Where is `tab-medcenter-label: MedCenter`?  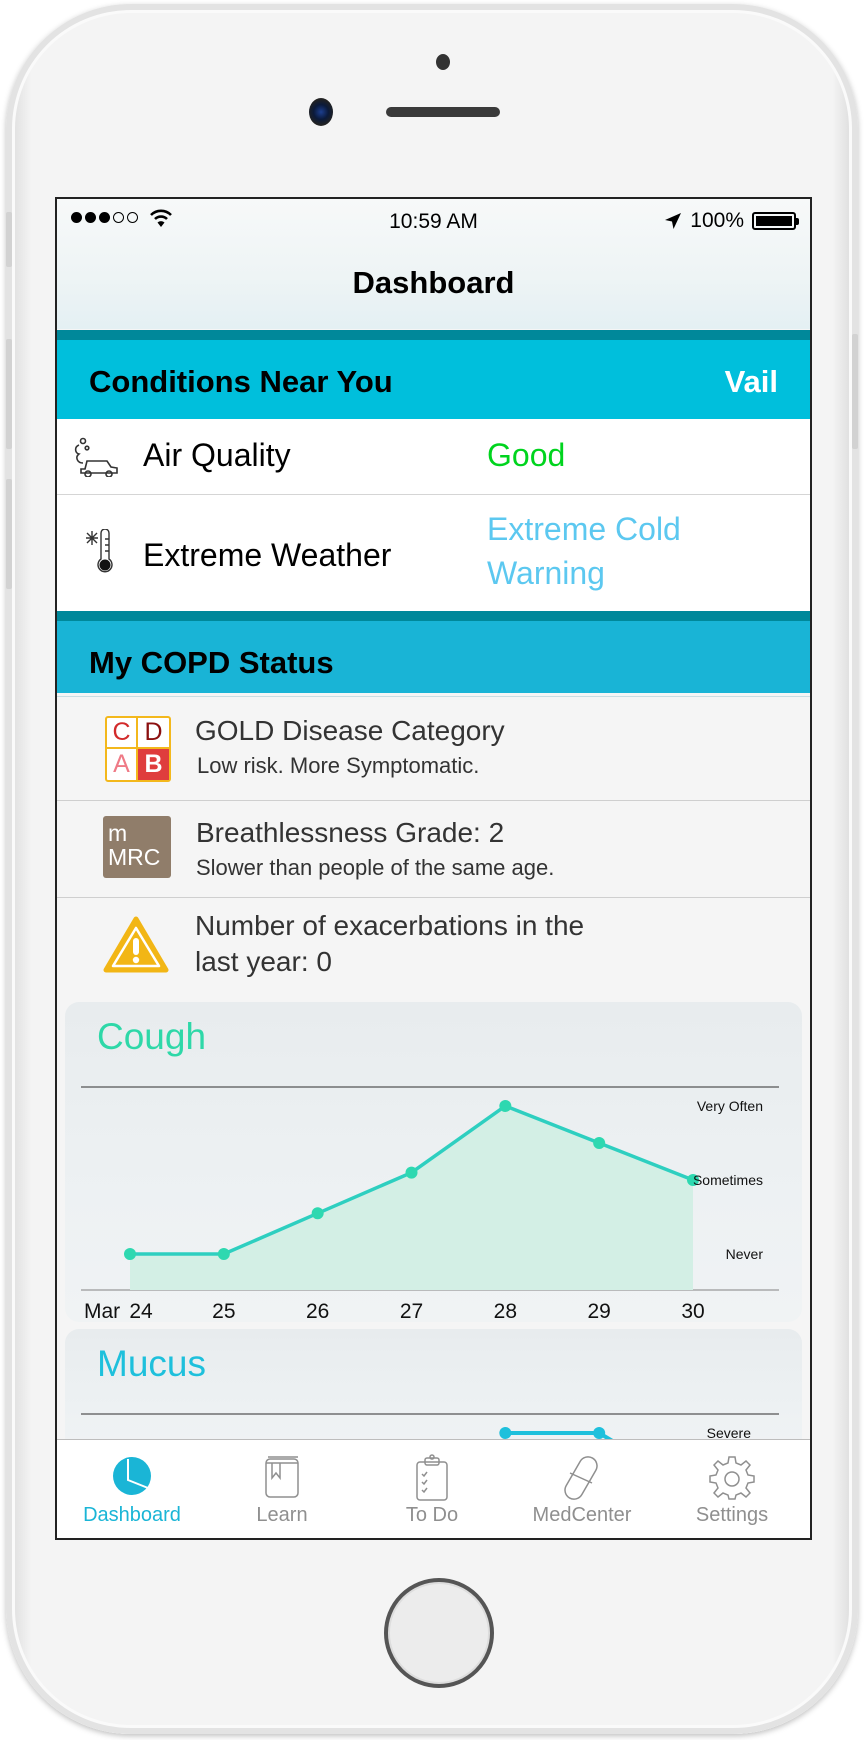
tab-medcenter-label: MedCenter is located at coordinates (582, 1515).